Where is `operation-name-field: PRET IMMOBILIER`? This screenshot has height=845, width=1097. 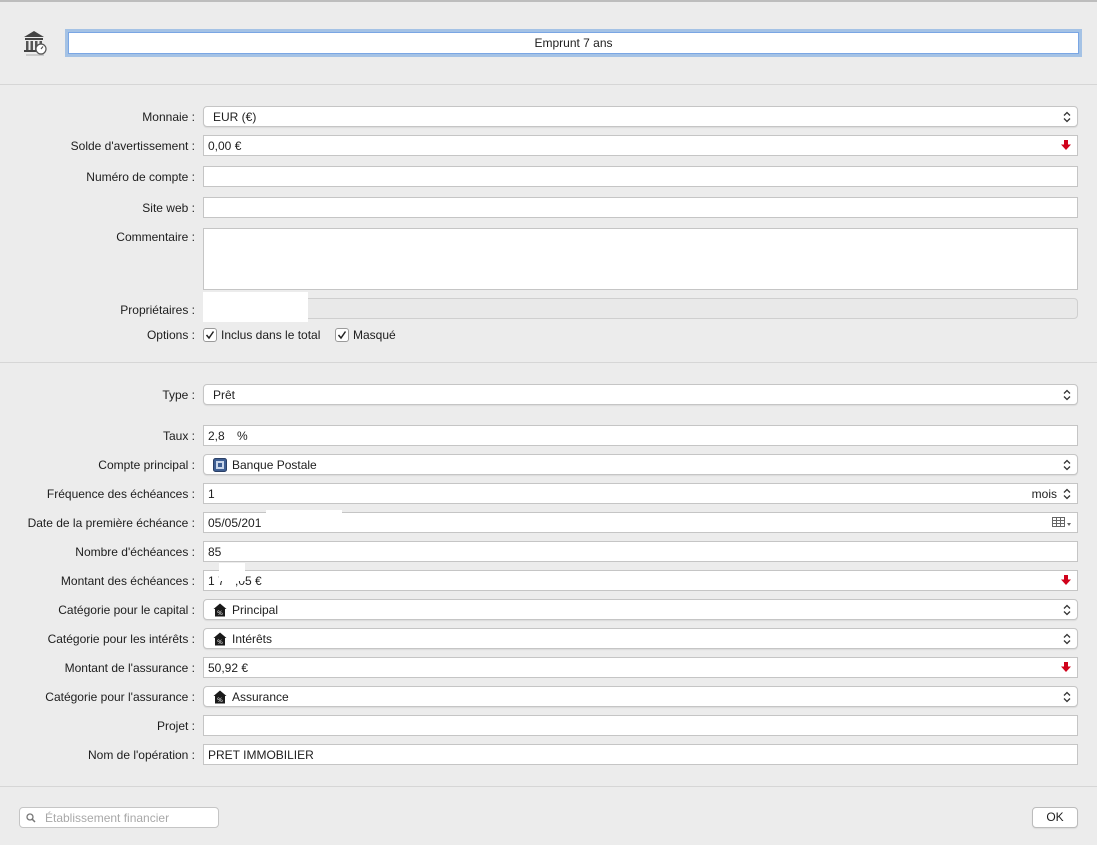 operation-name-field: PRET IMMOBILIER is located at coordinates (640, 754).